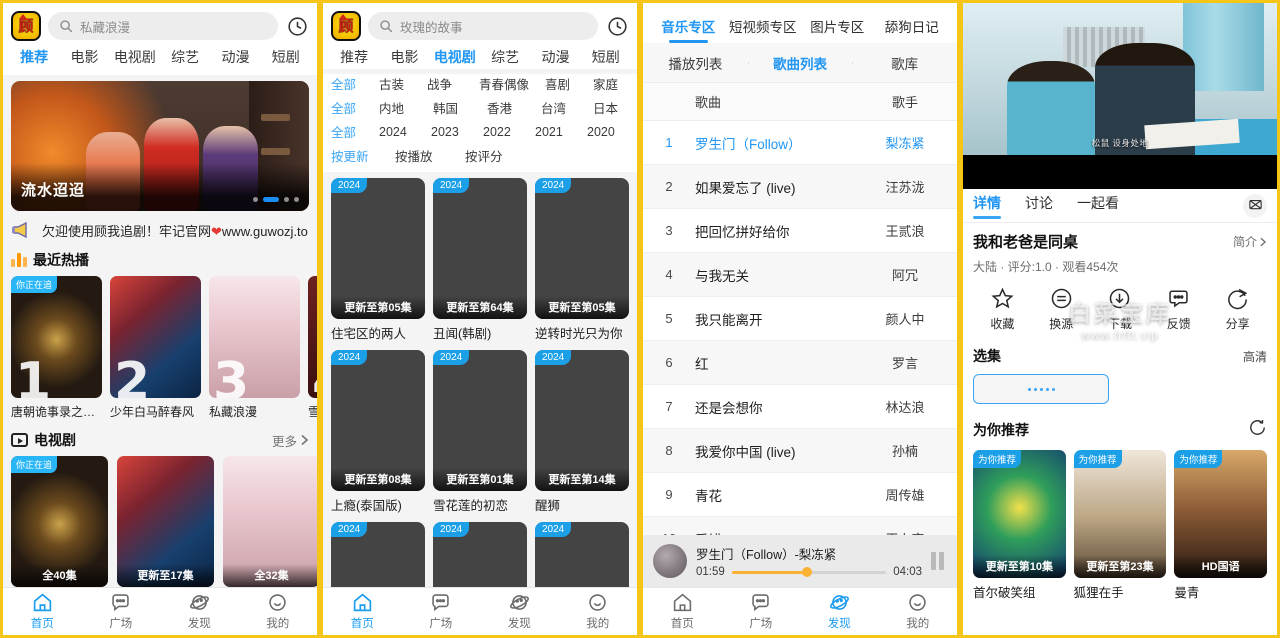 The height and width of the screenshot is (638, 1280). What do you see at coordinates (290, 440) in the screenshot?
I see `more-link: 更多` at bounding box center [290, 440].